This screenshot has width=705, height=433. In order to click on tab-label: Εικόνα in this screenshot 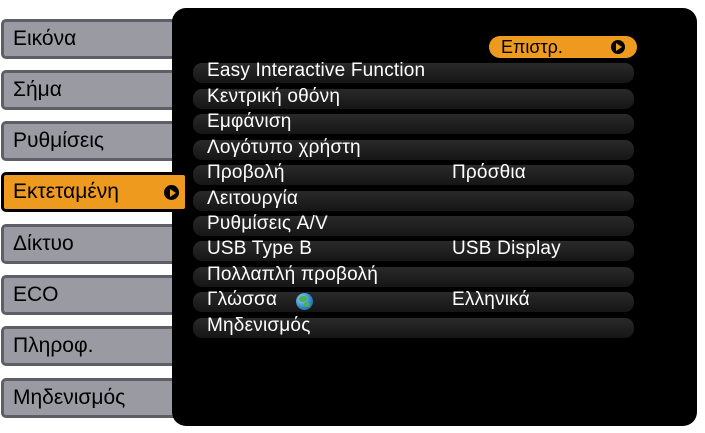, I will do `click(45, 38)`.